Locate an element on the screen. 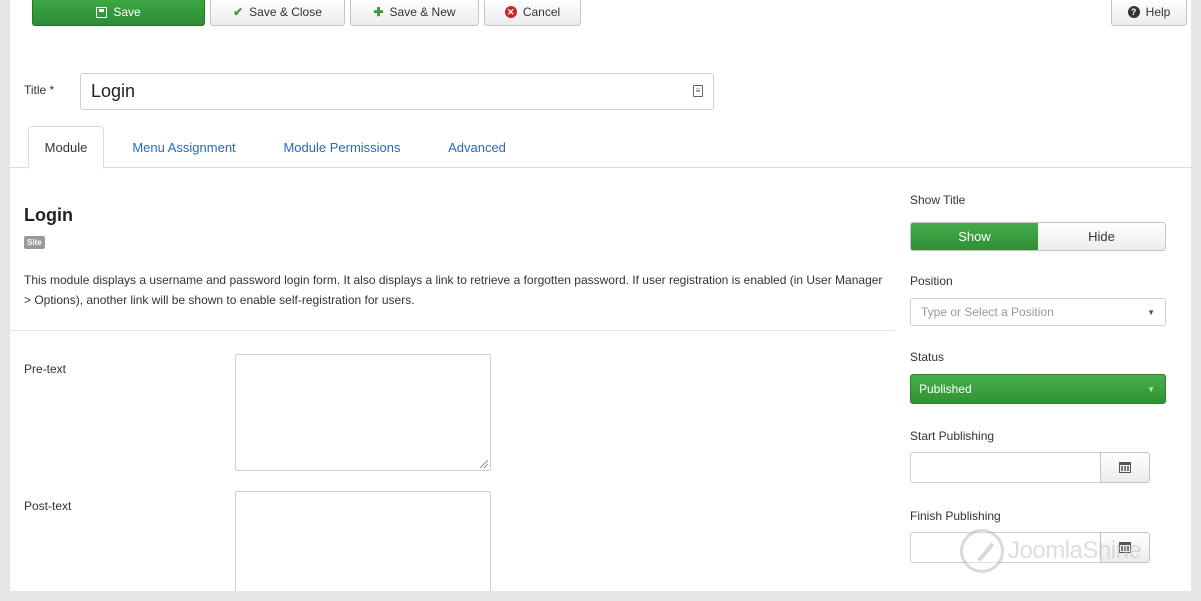  post-text-label: Post-text is located at coordinates (48, 506).